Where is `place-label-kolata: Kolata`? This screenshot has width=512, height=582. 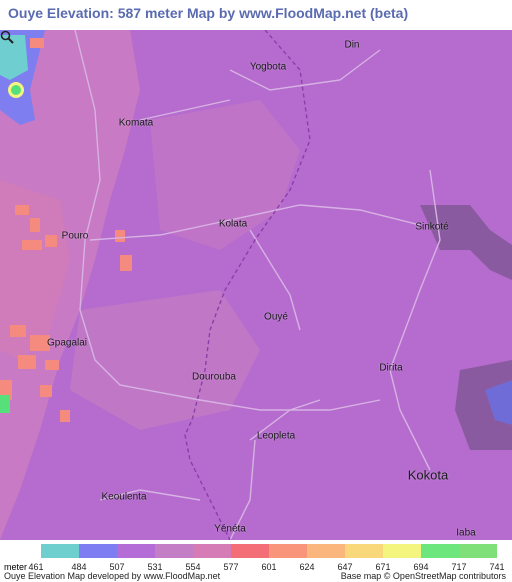
place-label-kolata: Kolata is located at coordinates (233, 224).